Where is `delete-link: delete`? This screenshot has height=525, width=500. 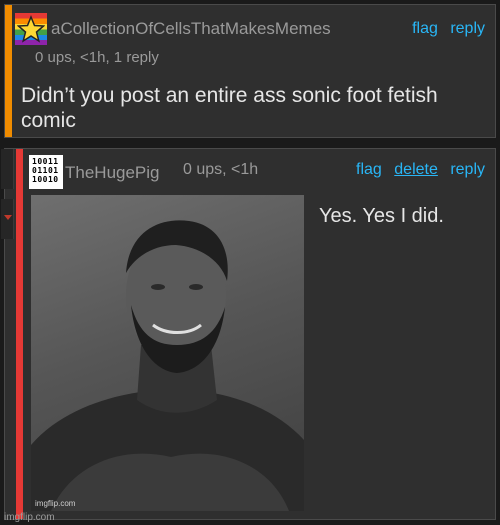 delete-link: delete is located at coordinates (416, 169).